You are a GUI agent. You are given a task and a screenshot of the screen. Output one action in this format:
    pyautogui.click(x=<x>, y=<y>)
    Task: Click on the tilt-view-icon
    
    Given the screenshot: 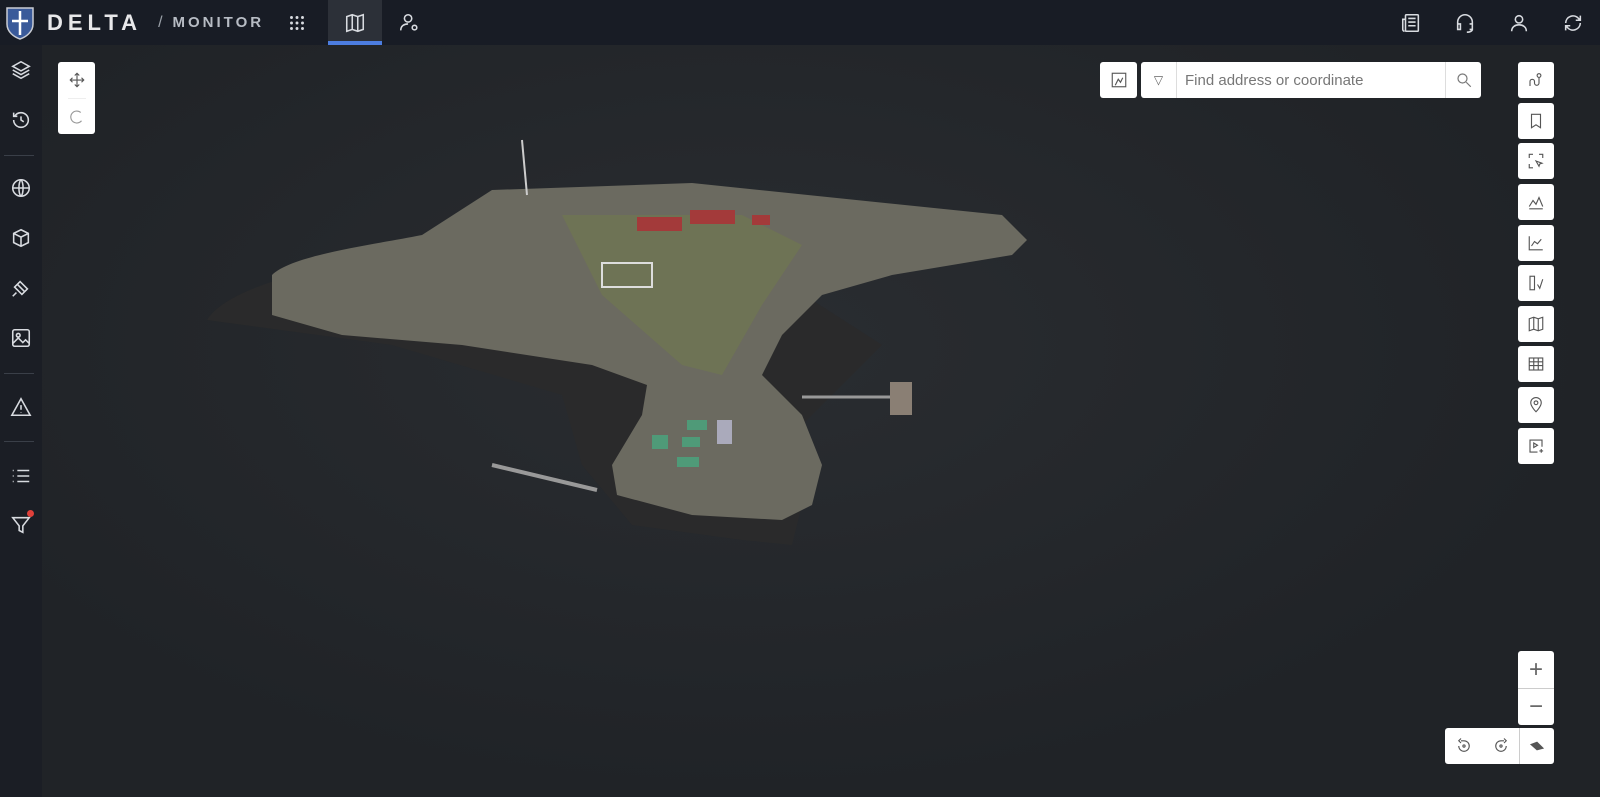 What is the action you would take?
    pyautogui.click(x=1536, y=746)
    